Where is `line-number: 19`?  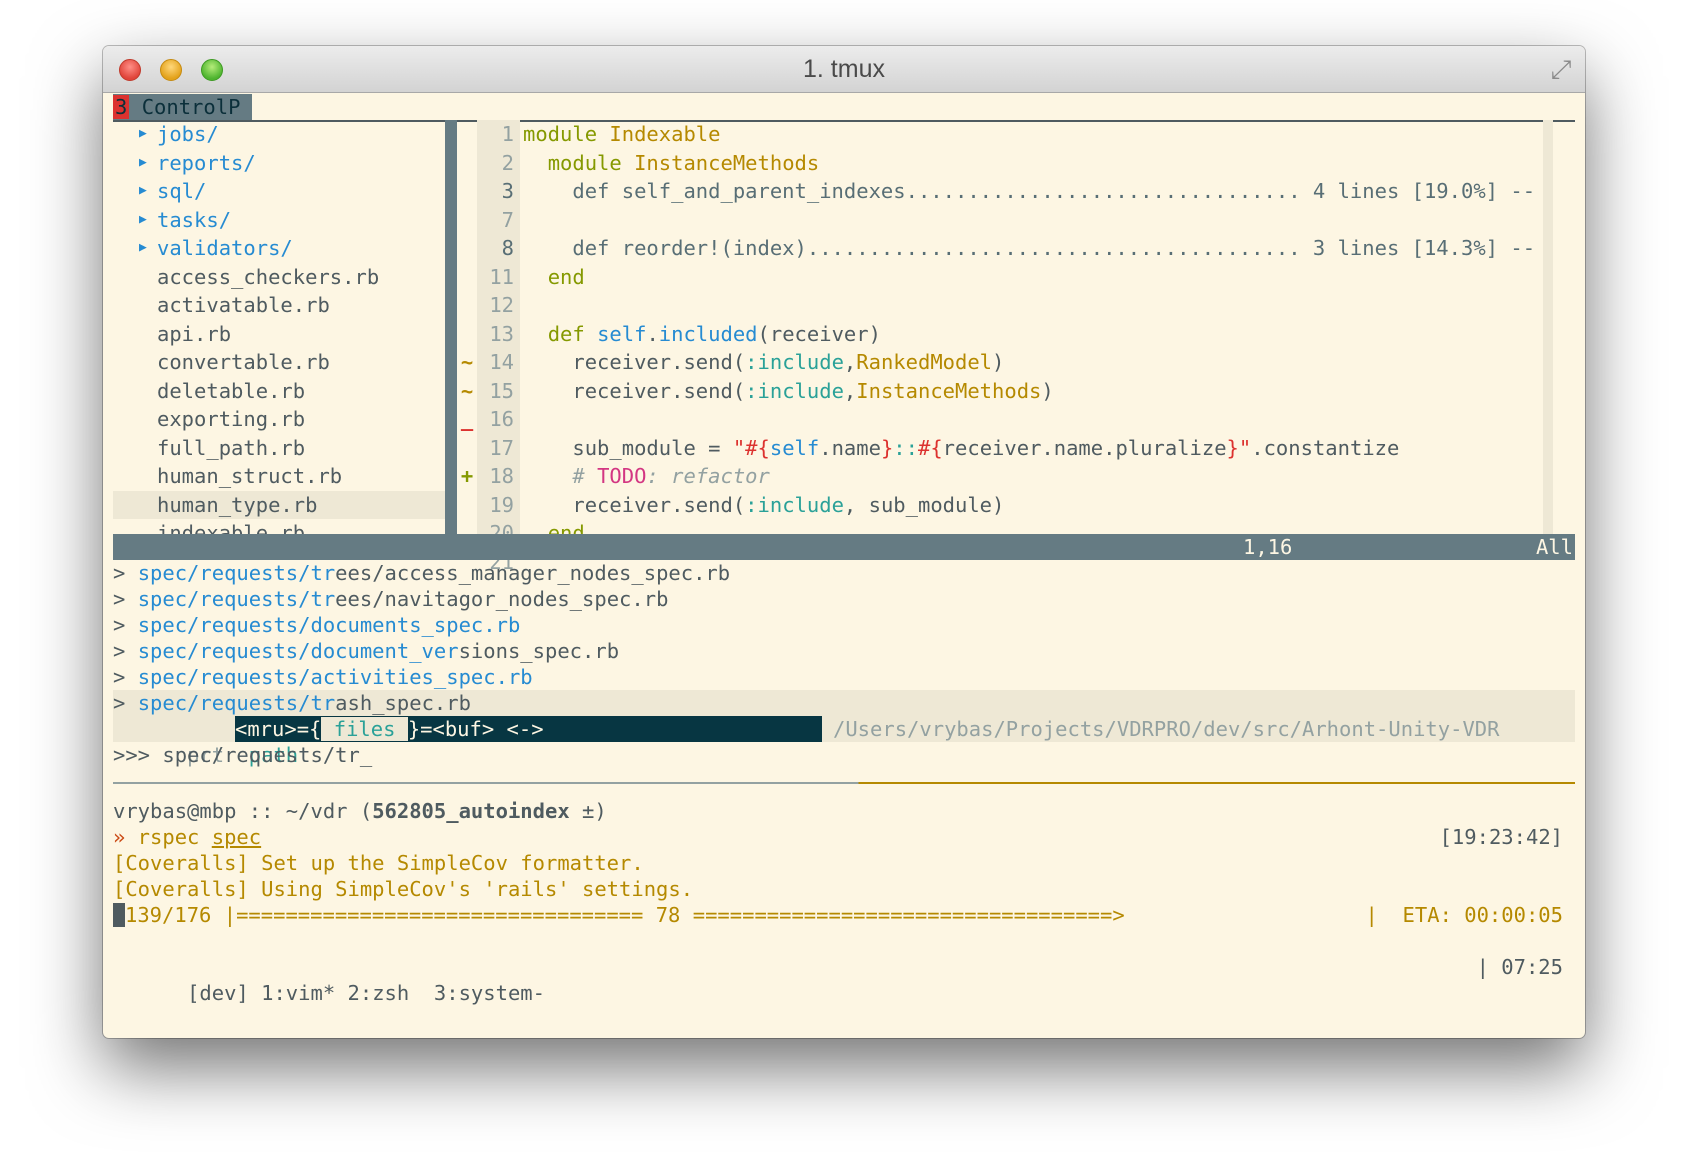
line-number: 19 is located at coordinates (501, 504).